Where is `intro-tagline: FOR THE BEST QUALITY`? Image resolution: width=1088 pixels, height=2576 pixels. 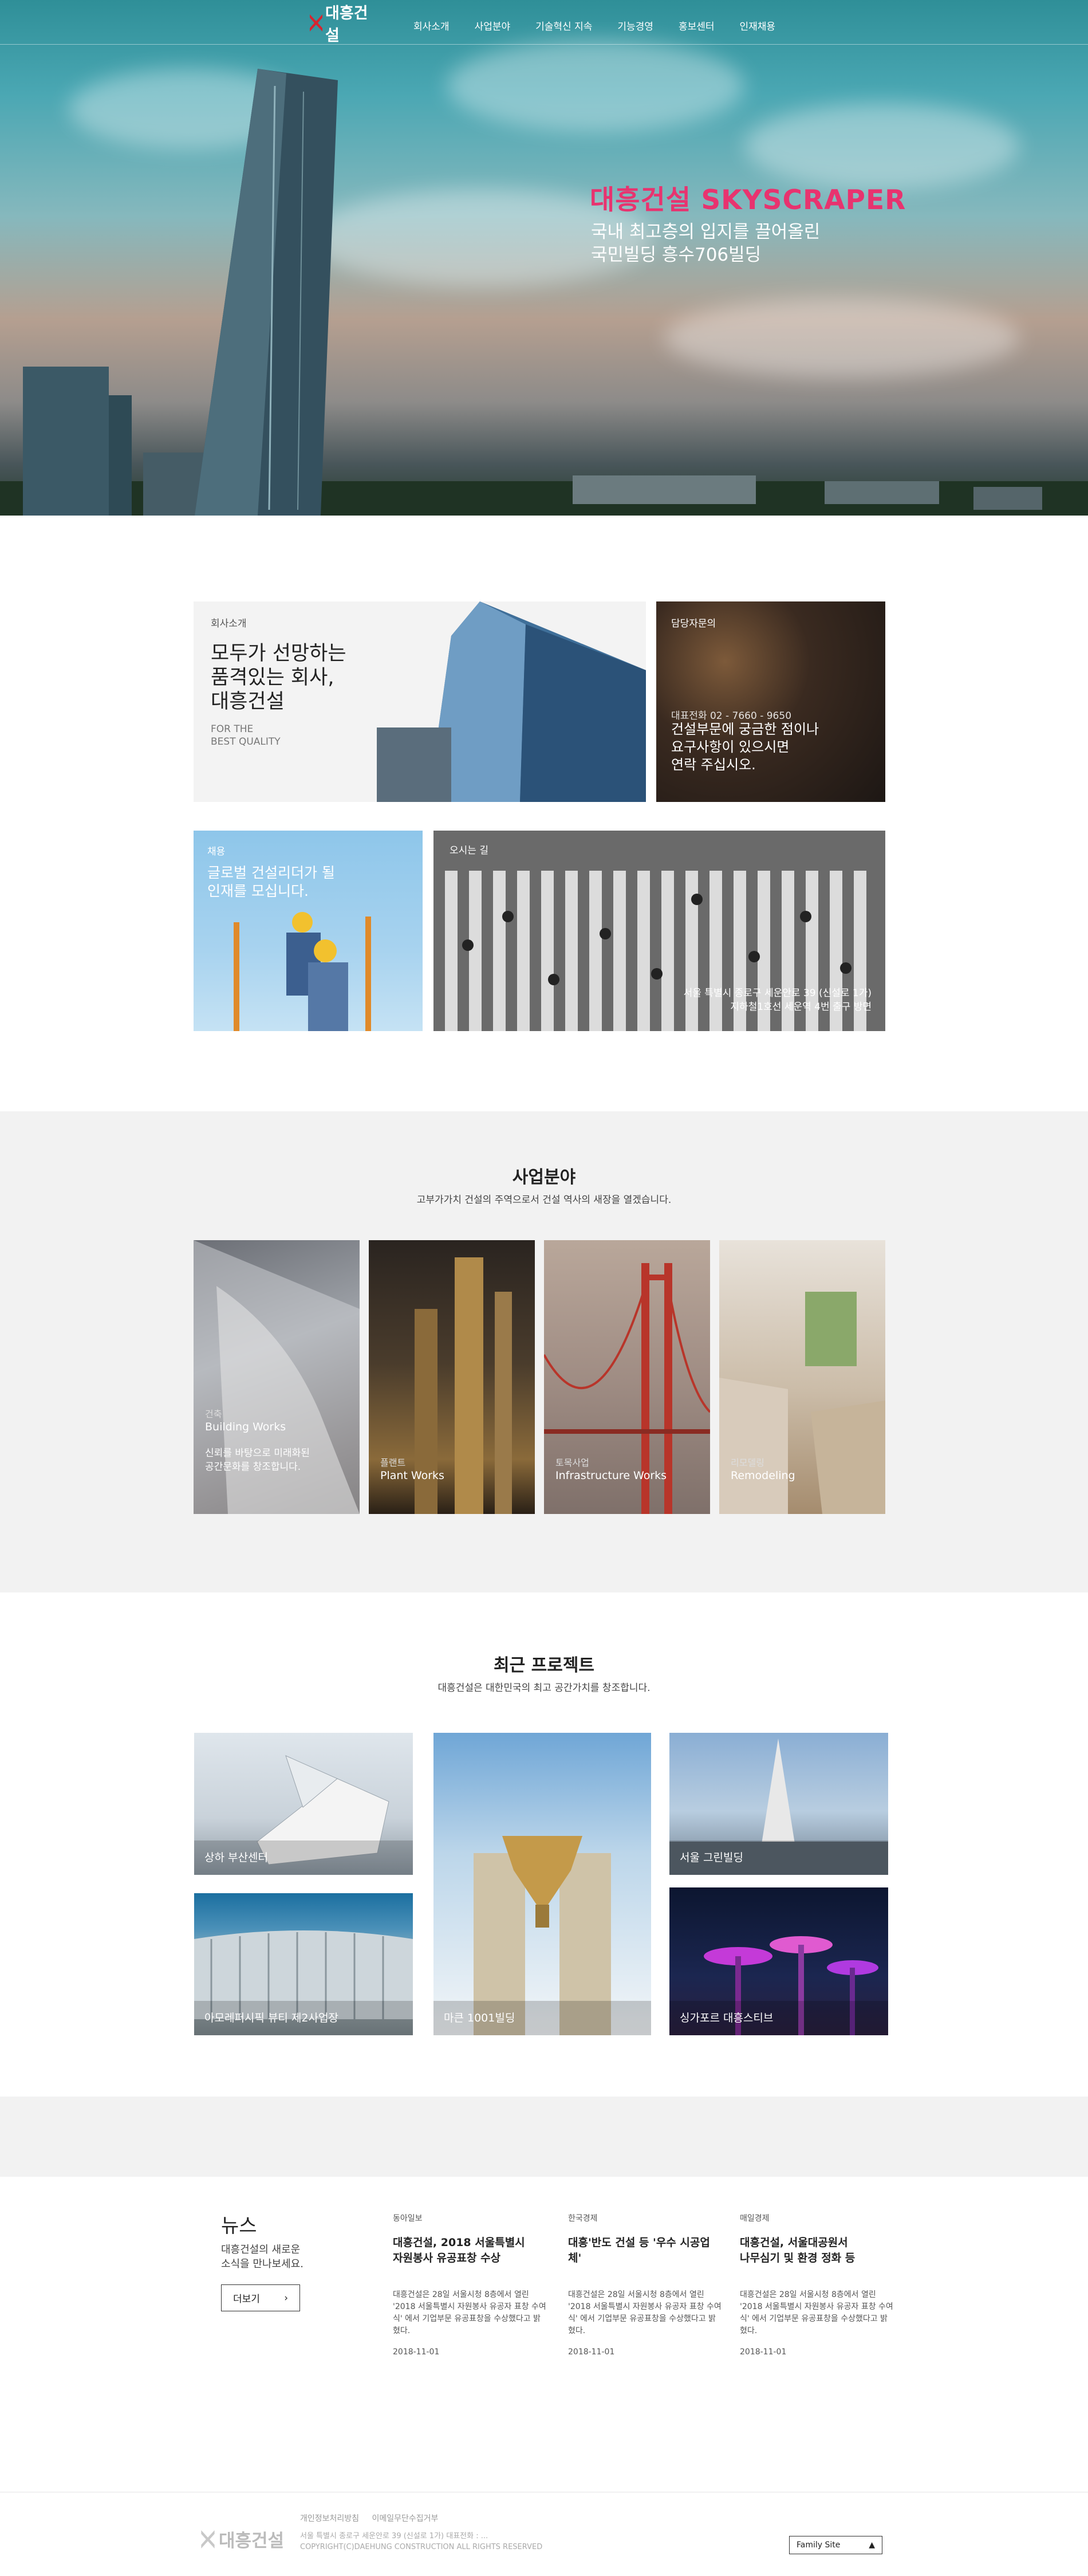 intro-tagline: FOR THE BEST QUALITY is located at coordinates (246, 735).